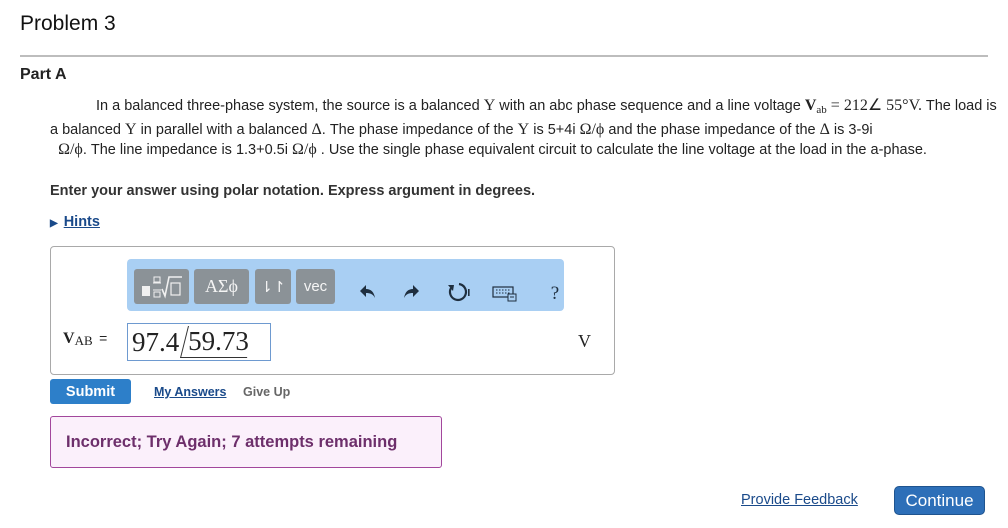 Image resolution: width=1008 pixels, height=528 pixels. Describe the element at coordinates (504, 56) in the screenshot. I see `title-divider` at that location.